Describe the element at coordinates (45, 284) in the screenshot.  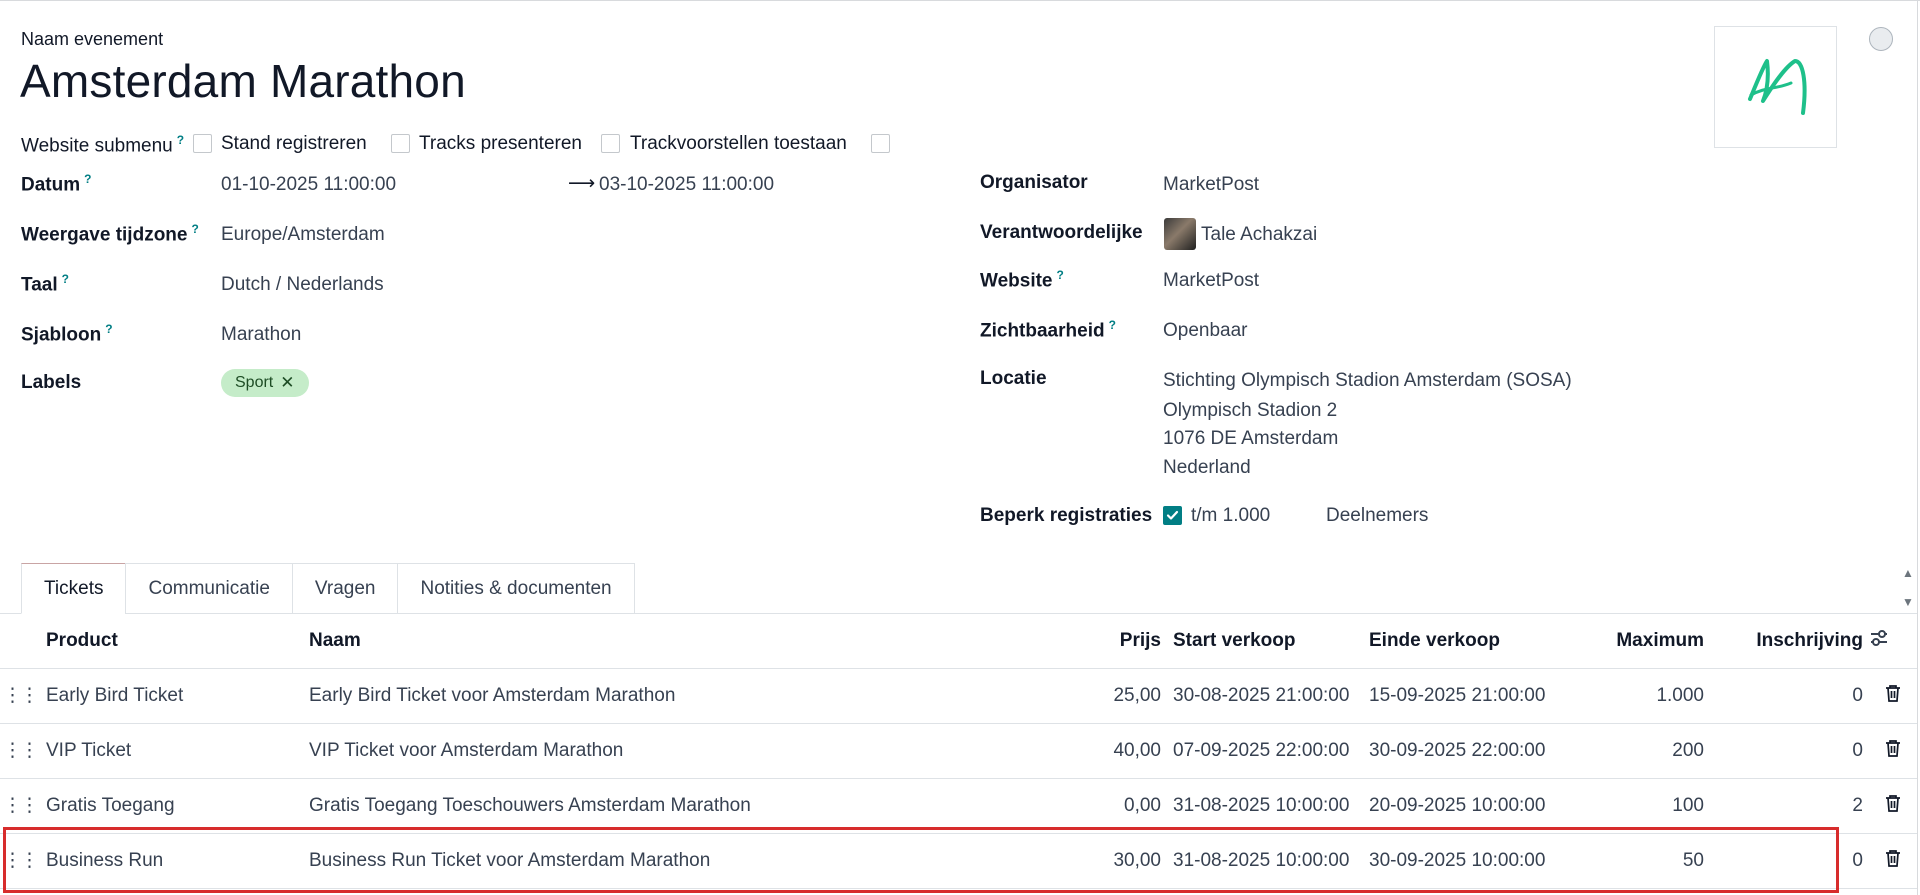
I see `language-label: Taal?` at that location.